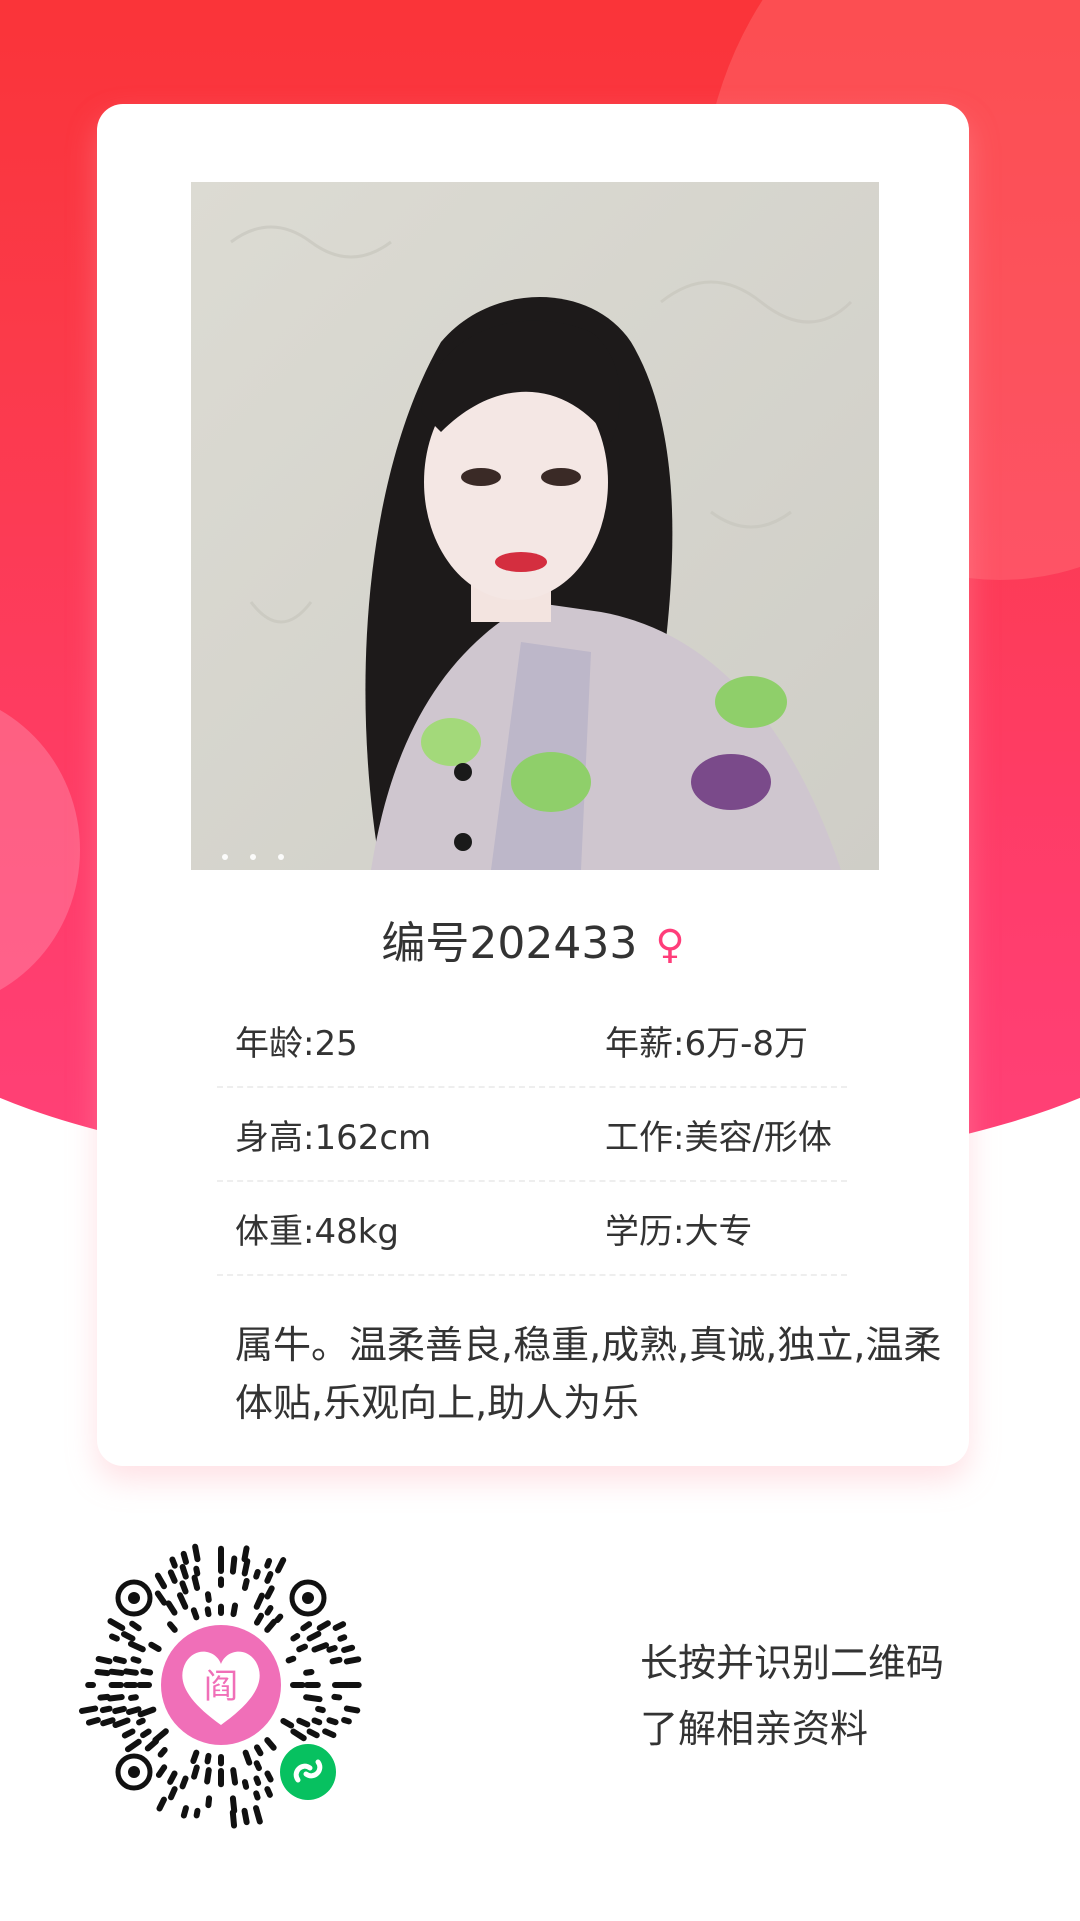 Image resolution: width=1080 pixels, height=1921 pixels. I want to click on info-row: 身高:162cm 工作:美容/形体, so click(532, 1135).